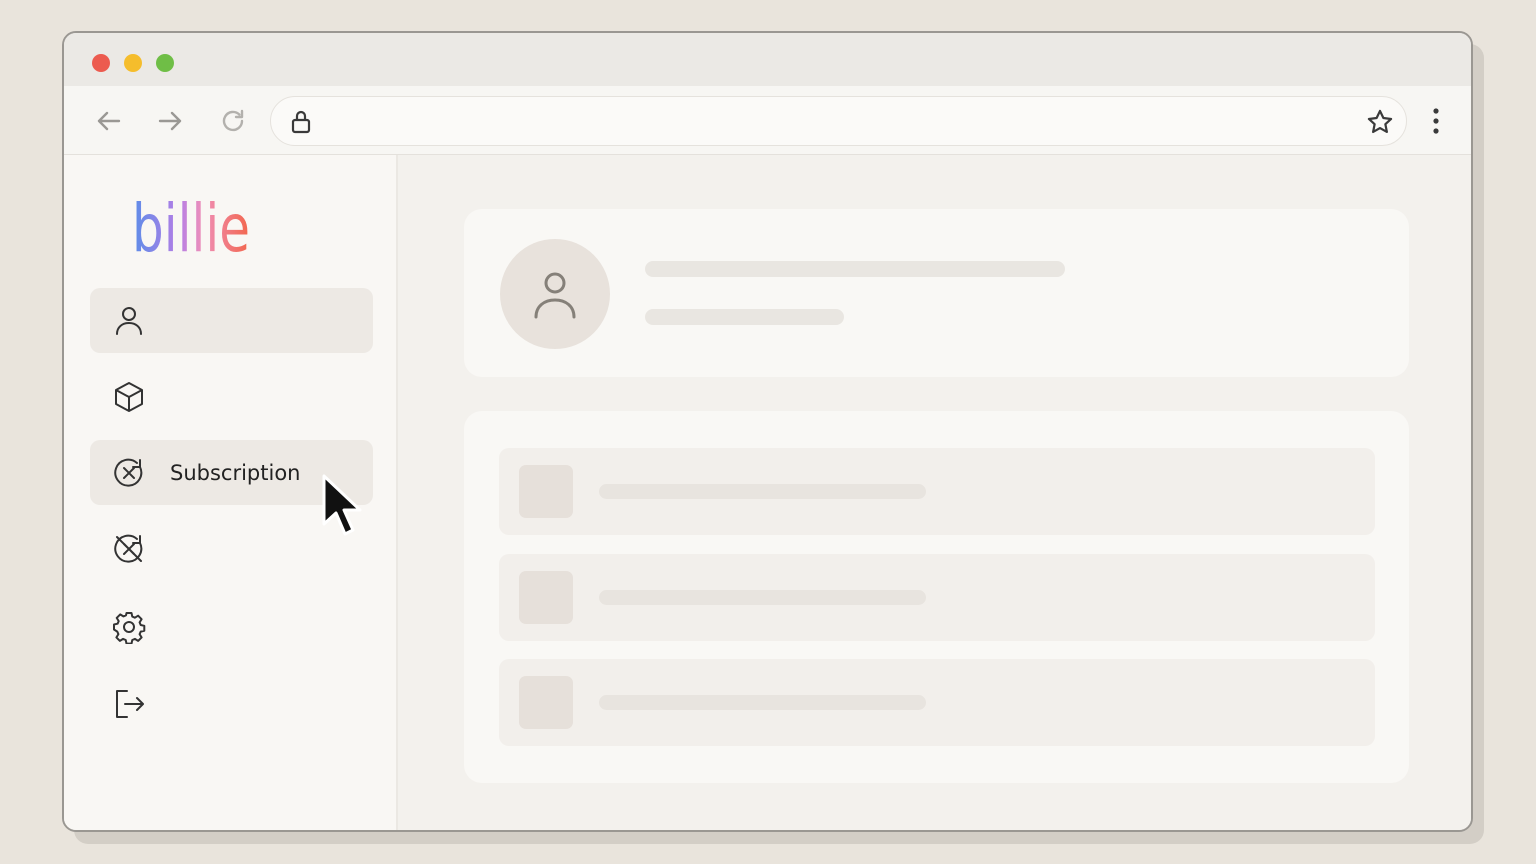 This screenshot has width=1536, height=864. I want to click on star-icon, so click(1380, 122).